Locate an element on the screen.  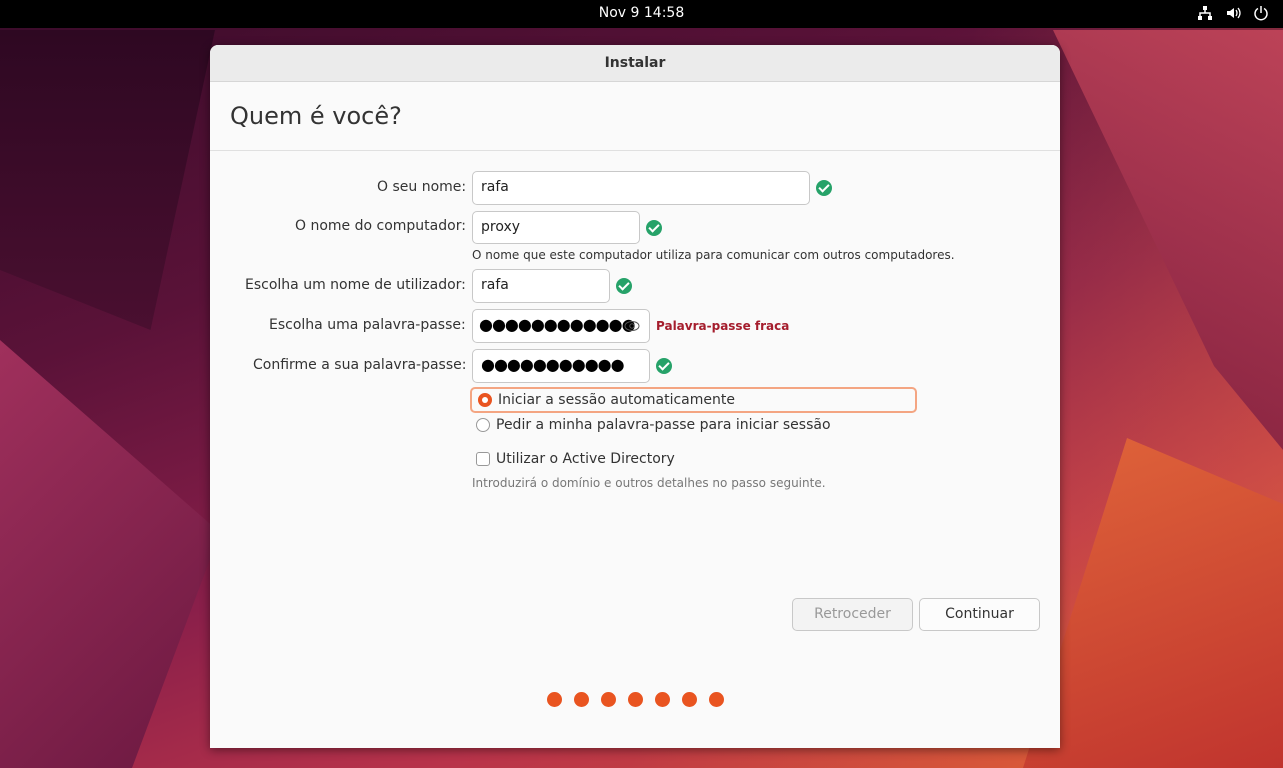
clock: Nov 9 14:58 is located at coordinates (641, 13).